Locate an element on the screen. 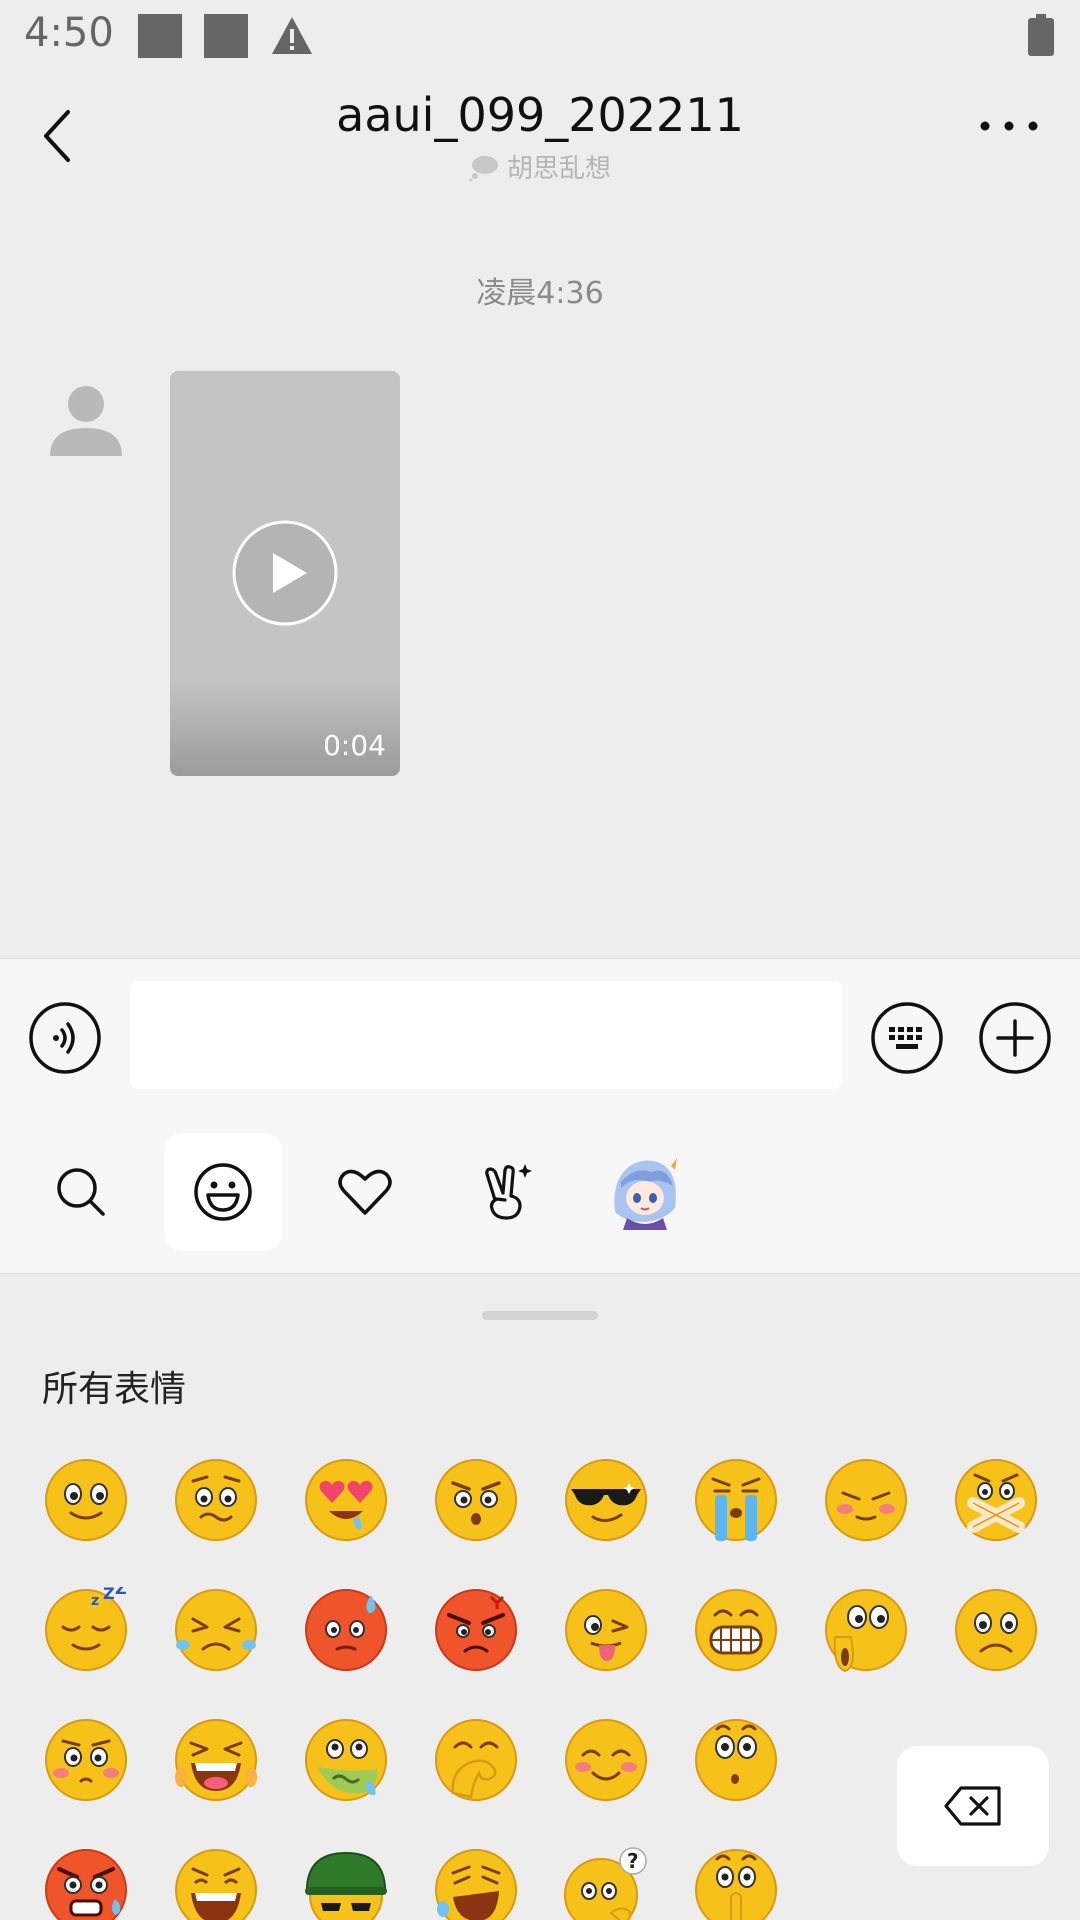 The width and height of the screenshot is (1080, 1920). tab-favorites is located at coordinates (365, 1192).